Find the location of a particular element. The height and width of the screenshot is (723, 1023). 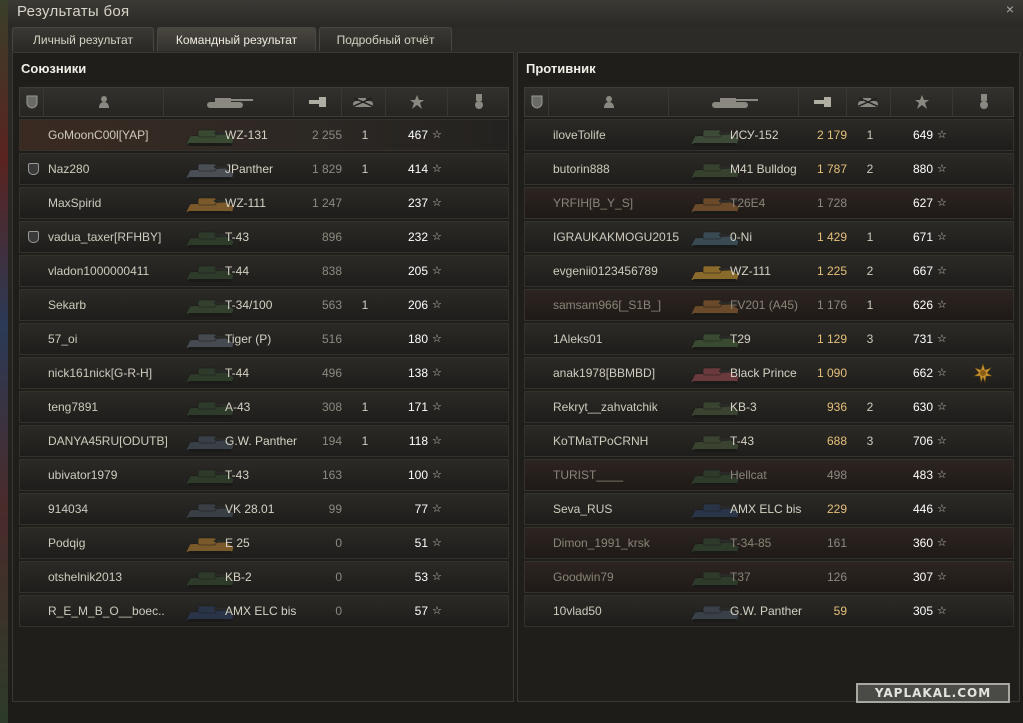

player-name: YRFIH[B_Y_S] is located at coordinates (593, 203).